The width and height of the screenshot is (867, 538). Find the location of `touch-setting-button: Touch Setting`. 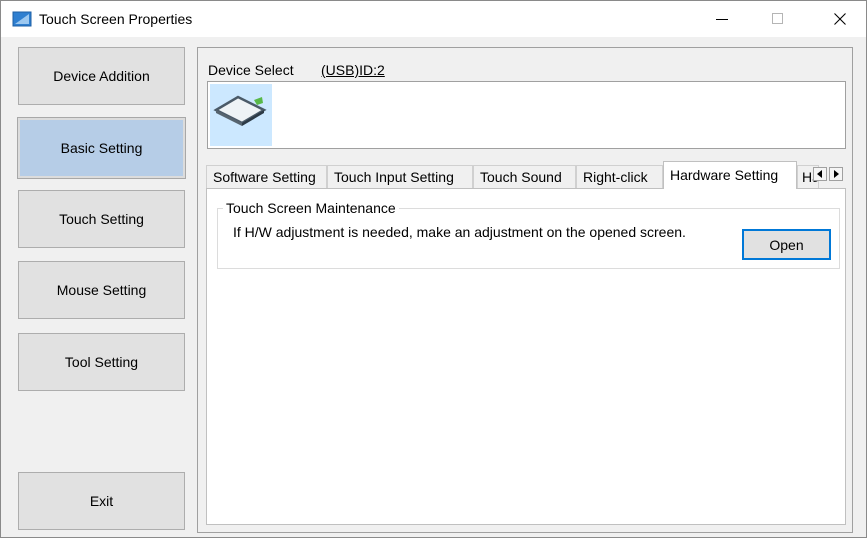

touch-setting-button: Touch Setting is located at coordinates (101, 219).